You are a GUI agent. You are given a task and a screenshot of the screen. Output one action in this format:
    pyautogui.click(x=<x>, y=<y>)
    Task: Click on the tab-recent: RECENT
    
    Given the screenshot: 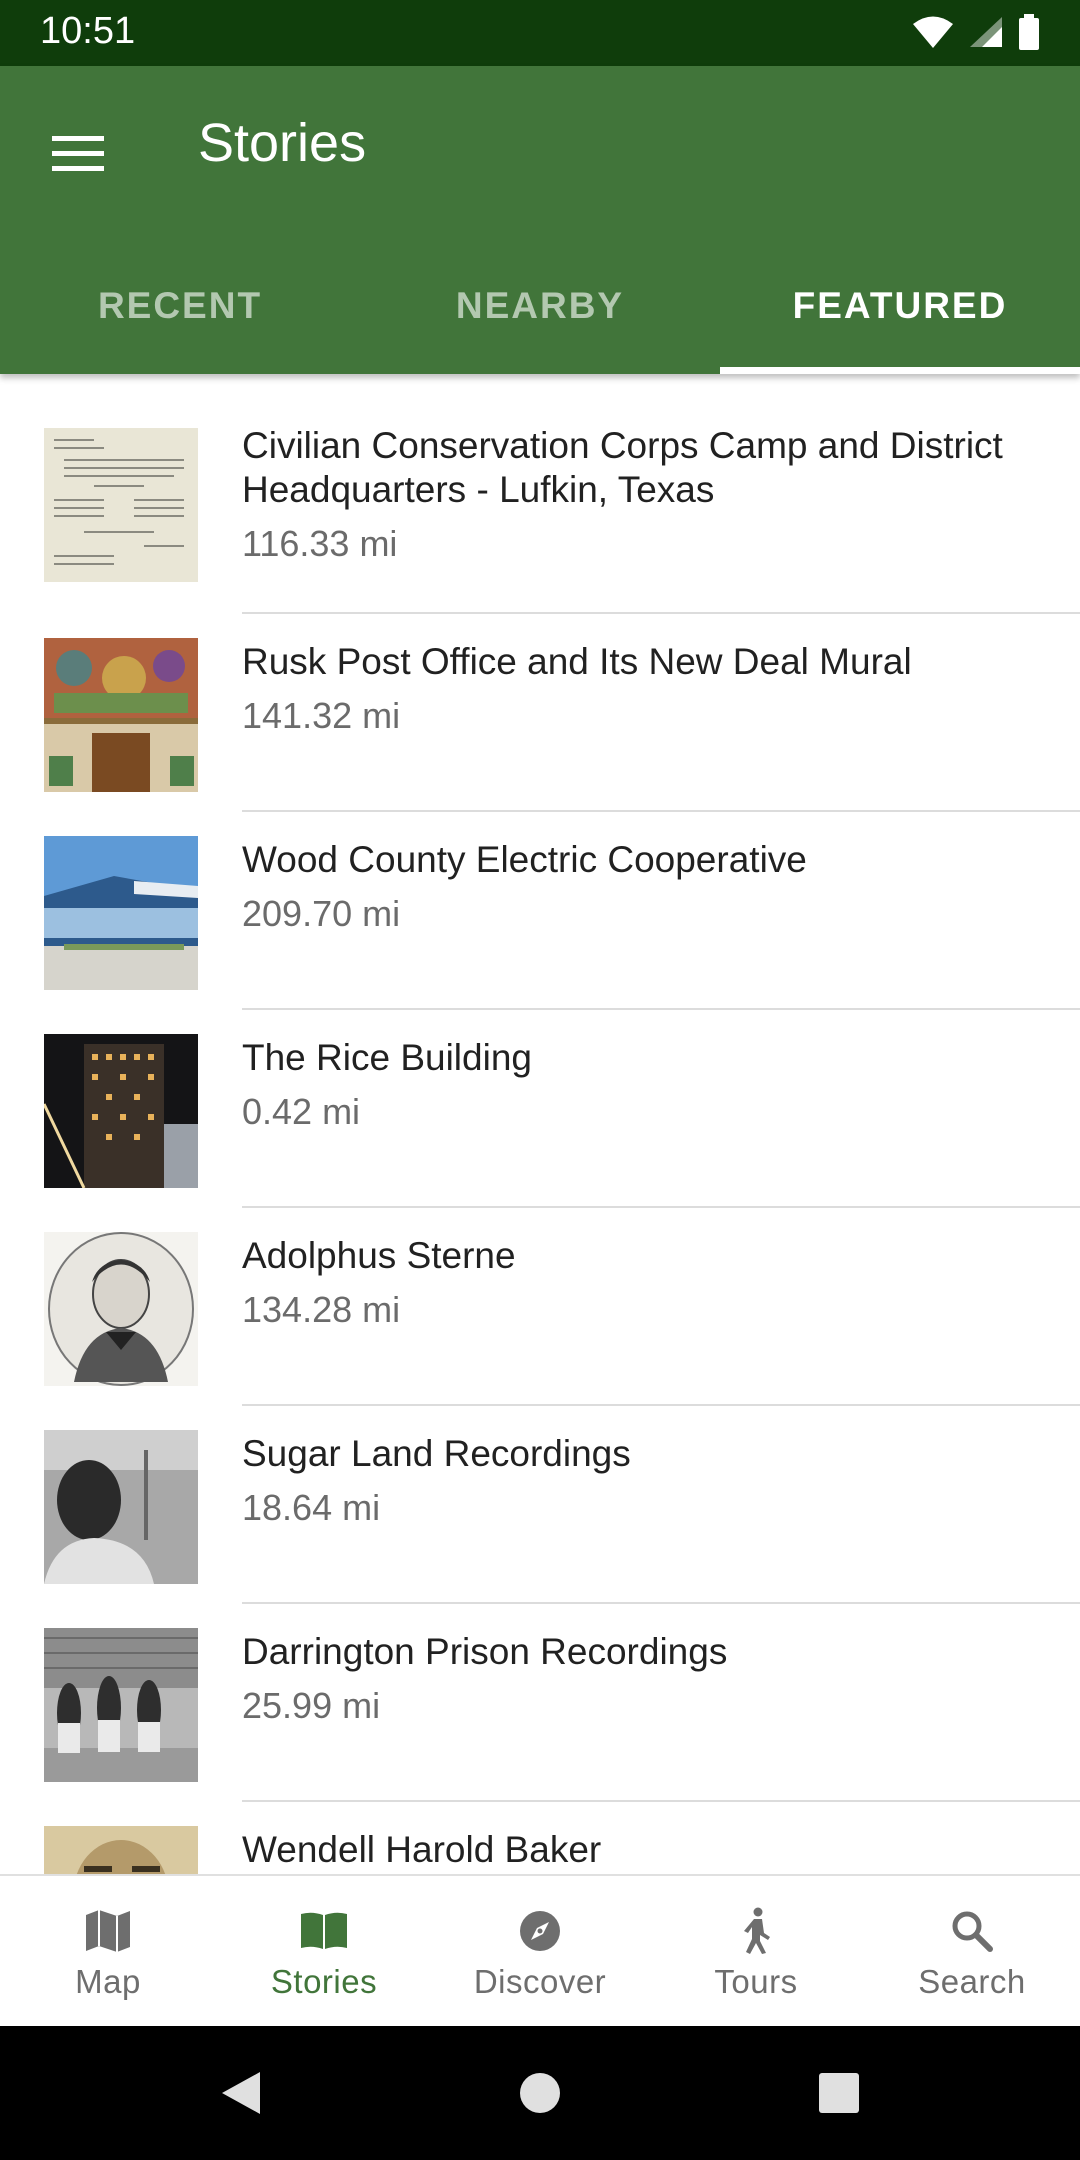 What is the action you would take?
    pyautogui.click(x=180, y=306)
    